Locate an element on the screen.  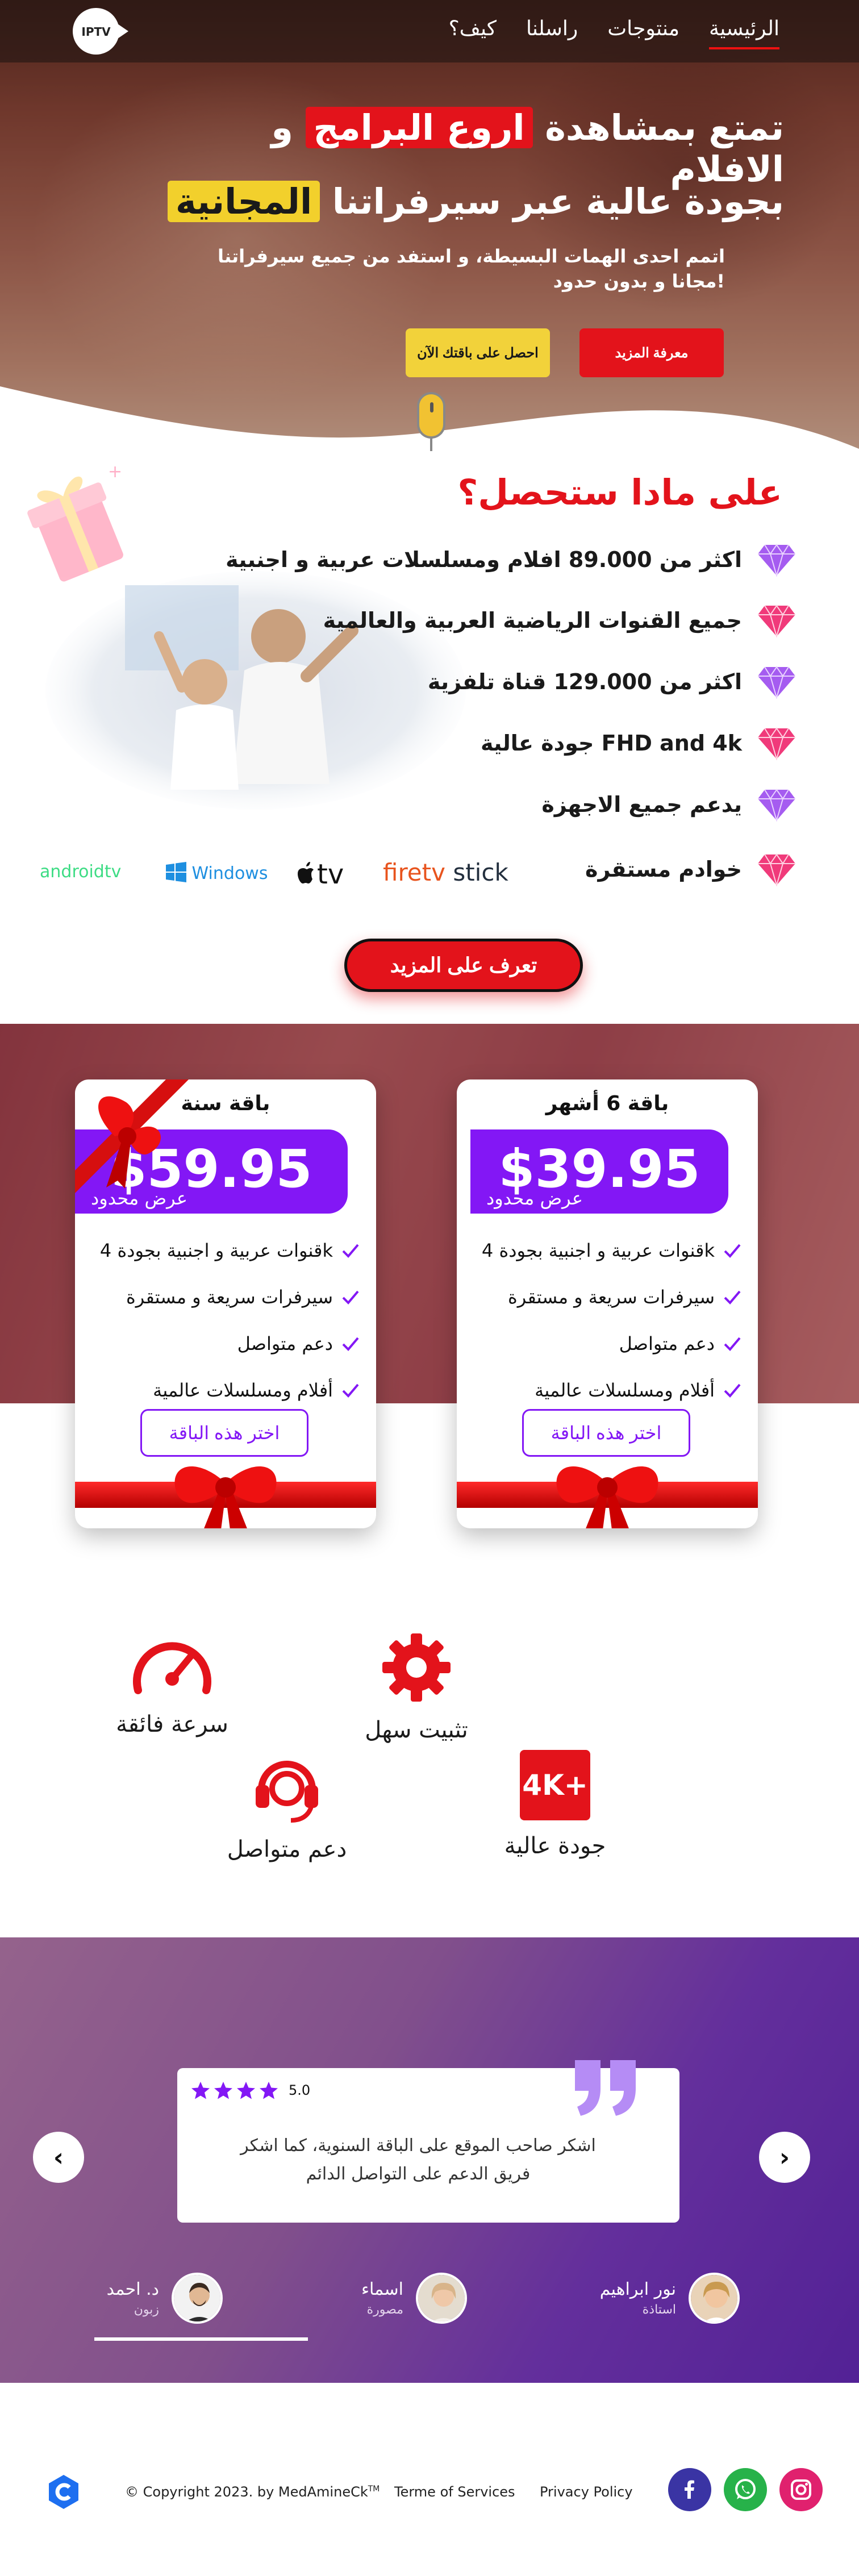
service-speed: سرعة فائقة is located at coordinates (172, 1684).